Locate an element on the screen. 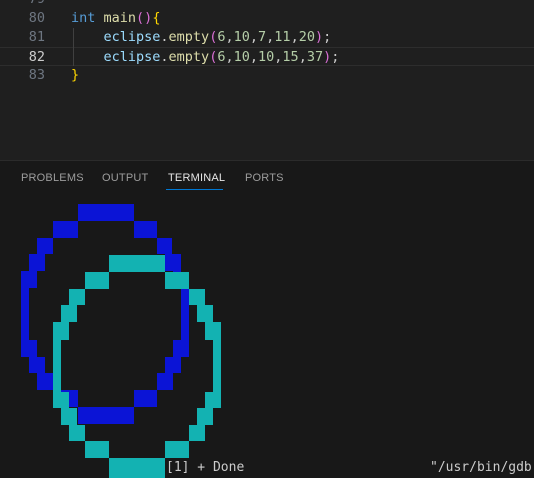  code-line: 83} is located at coordinates (267, 75).